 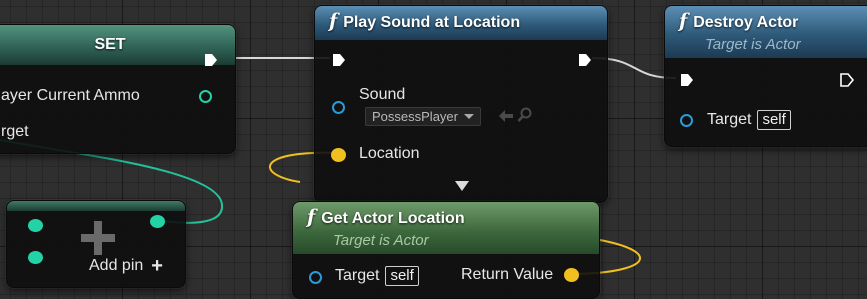 What do you see at coordinates (462, 186) in the screenshot?
I see `expand-advanced-arrow-icon` at bounding box center [462, 186].